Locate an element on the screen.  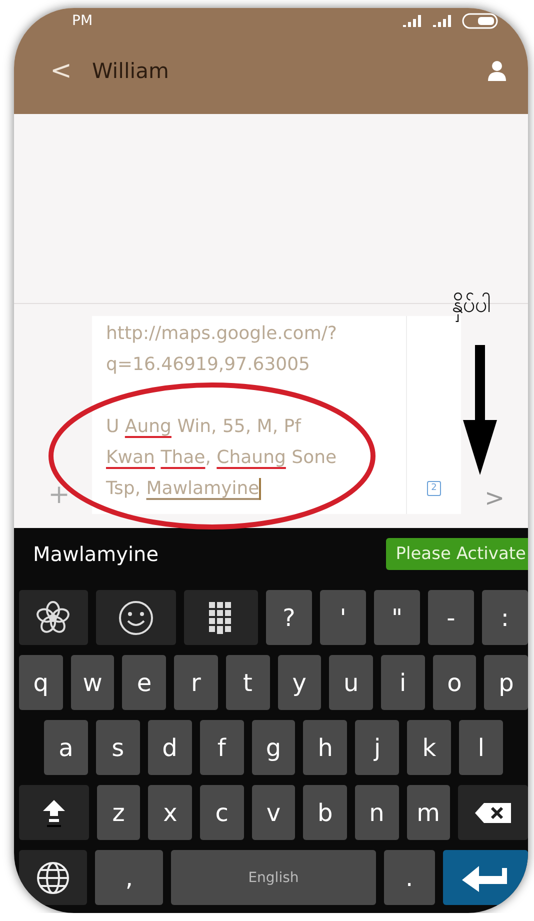
key: " is located at coordinates (397, 617).